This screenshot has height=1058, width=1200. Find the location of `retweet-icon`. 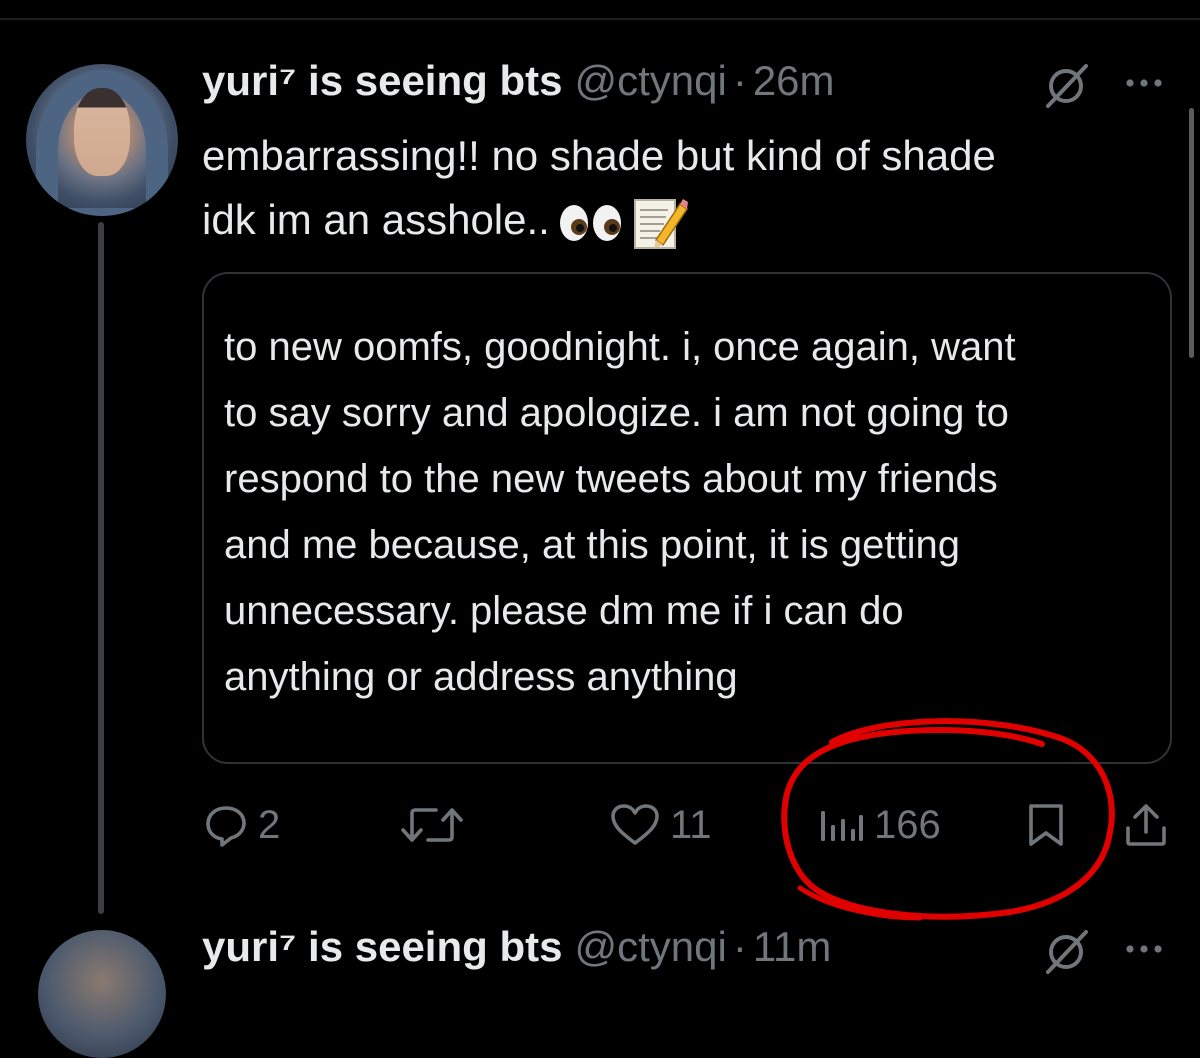

retweet-icon is located at coordinates (432, 825).